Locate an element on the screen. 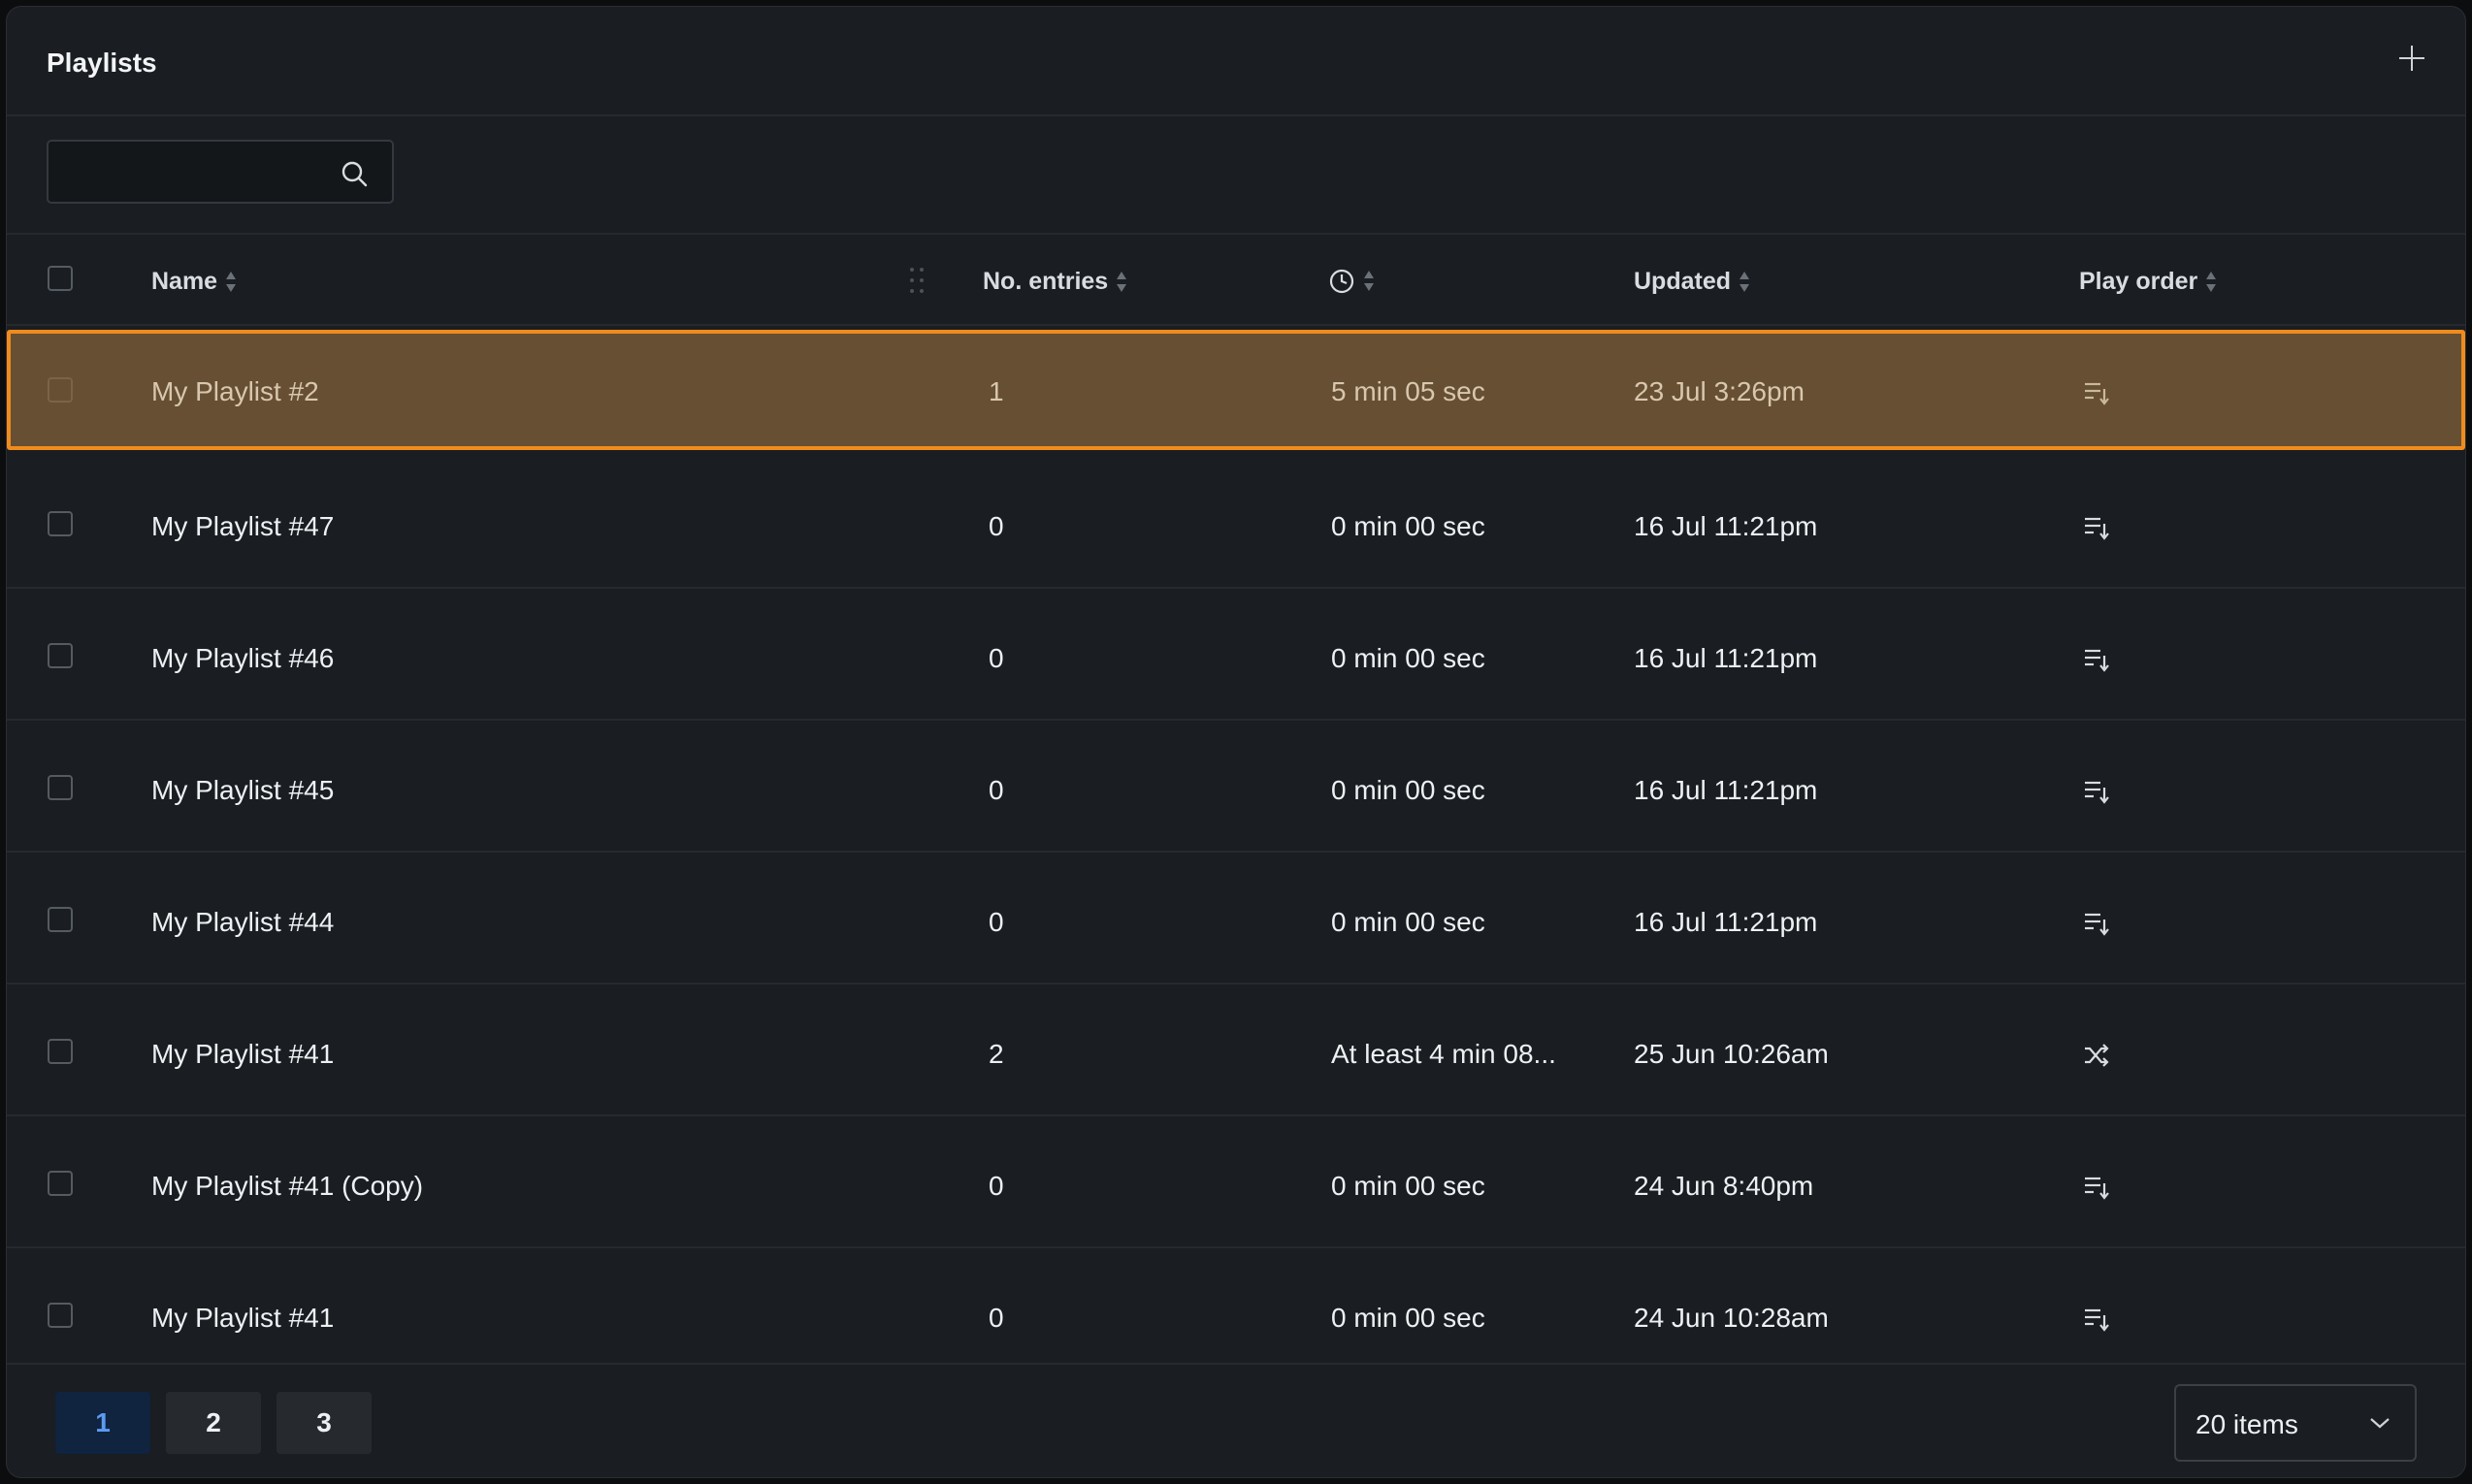 The image size is (2472, 1484). page-size-select: 20 items is located at coordinates (2295, 1423).